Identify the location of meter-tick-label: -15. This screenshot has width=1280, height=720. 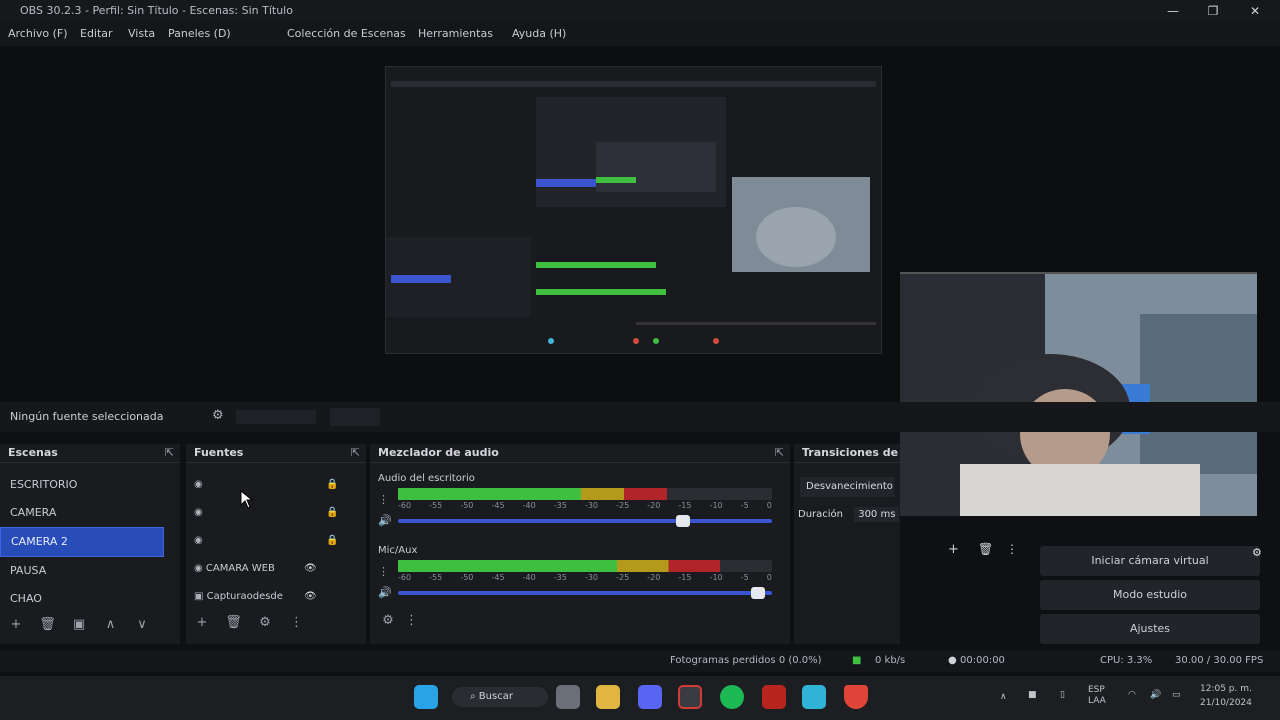
(685, 505).